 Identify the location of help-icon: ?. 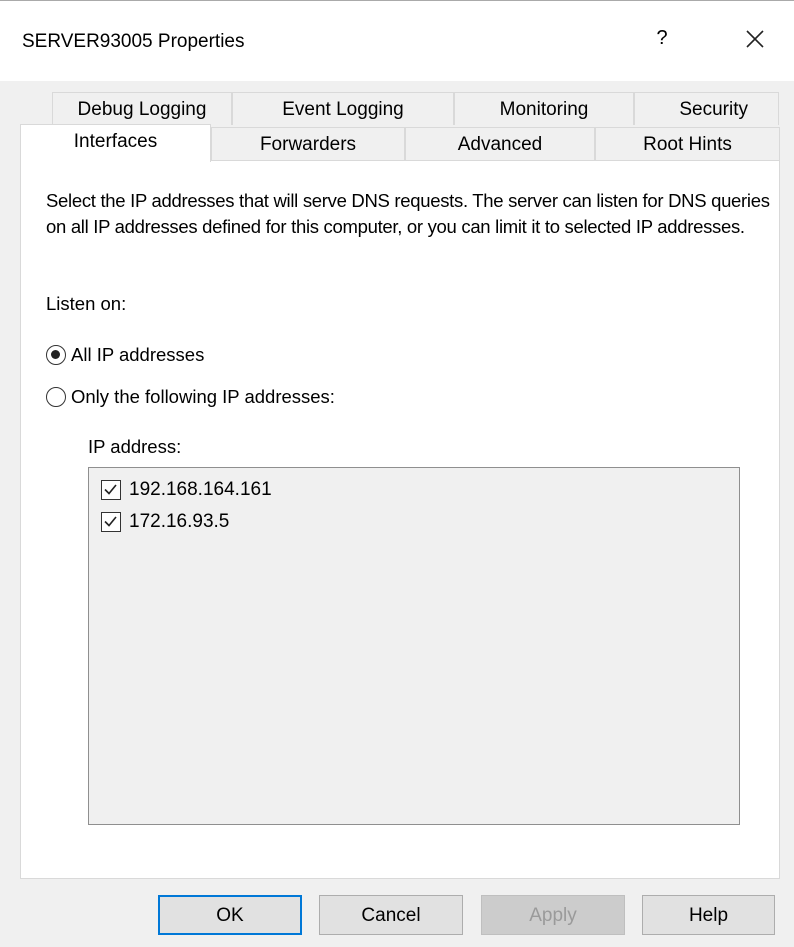
(662, 38).